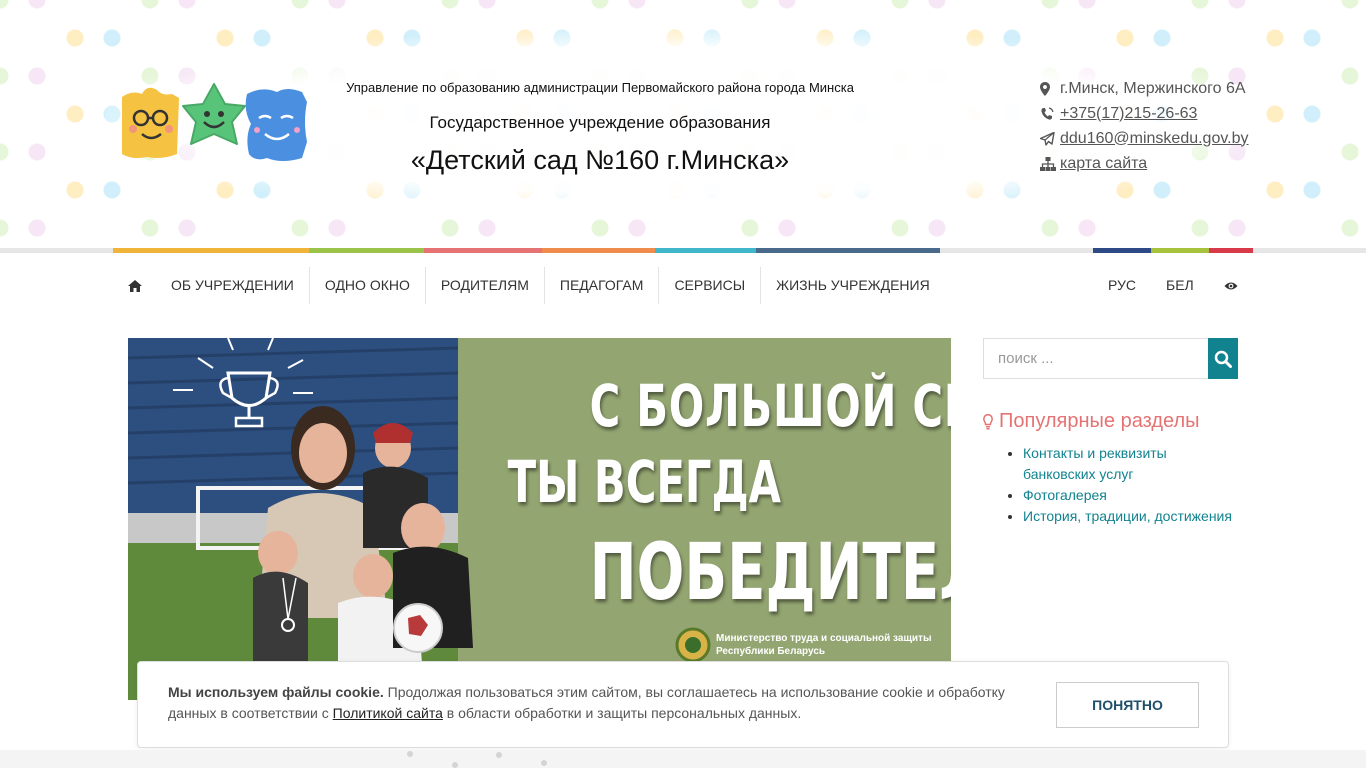  What do you see at coordinates (644, 482) in the screenshot?
I see `banner-line-2: ТЫ ВСЕГДА` at bounding box center [644, 482].